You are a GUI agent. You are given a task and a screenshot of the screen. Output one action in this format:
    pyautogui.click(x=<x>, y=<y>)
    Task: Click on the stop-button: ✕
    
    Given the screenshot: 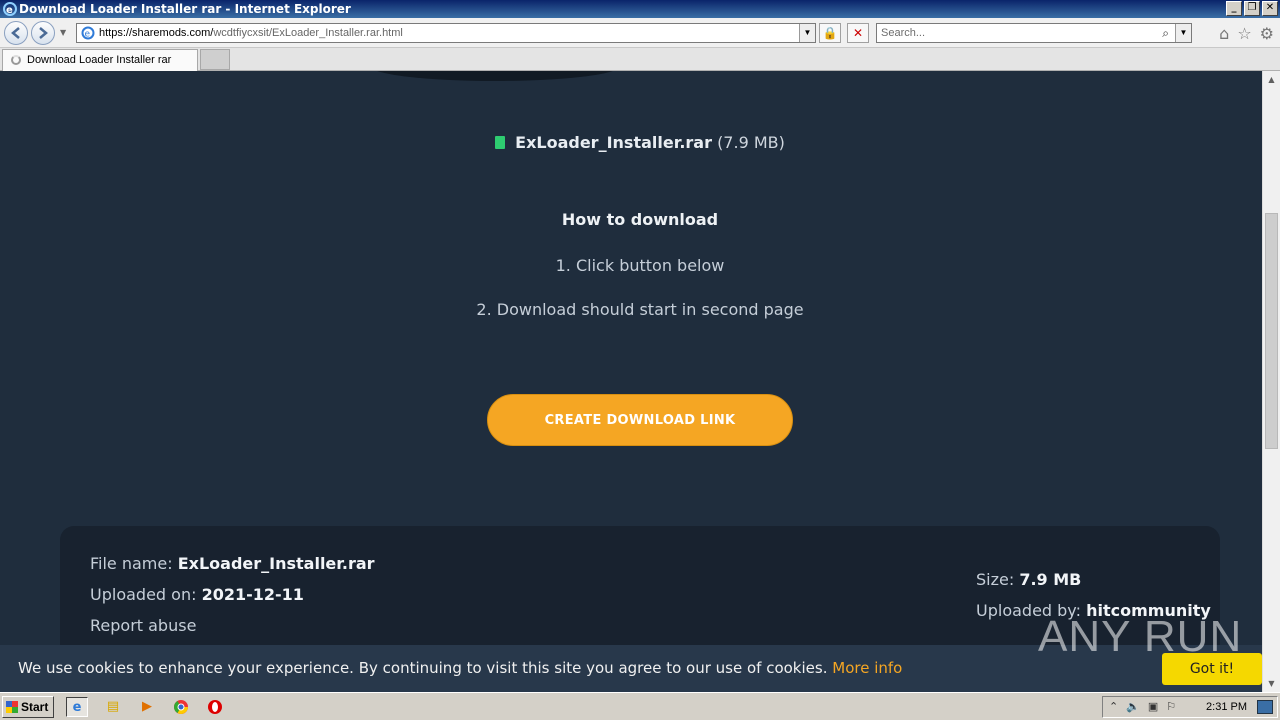 What is the action you would take?
    pyautogui.click(x=858, y=33)
    